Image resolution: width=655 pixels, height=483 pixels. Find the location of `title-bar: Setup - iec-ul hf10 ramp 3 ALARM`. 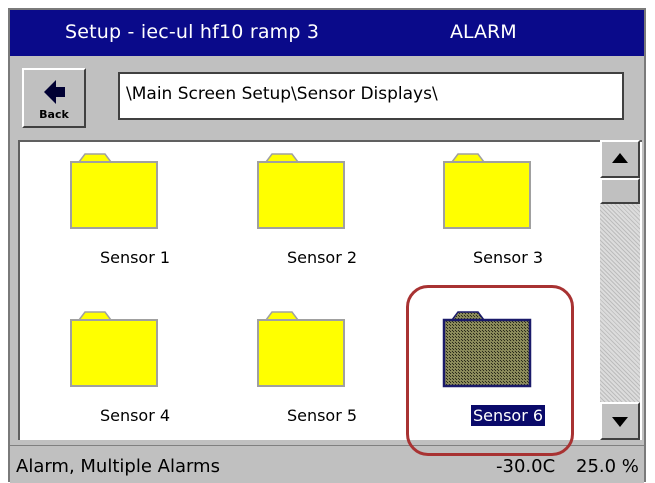

title-bar: Setup - iec-ul hf10 ramp 3 ALARM is located at coordinates (327, 33).